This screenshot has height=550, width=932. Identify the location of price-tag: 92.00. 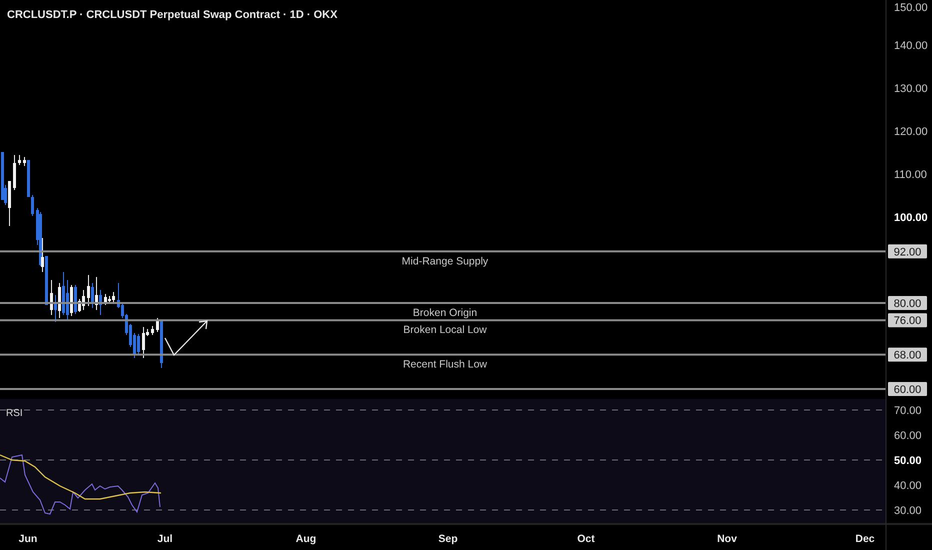
(907, 251).